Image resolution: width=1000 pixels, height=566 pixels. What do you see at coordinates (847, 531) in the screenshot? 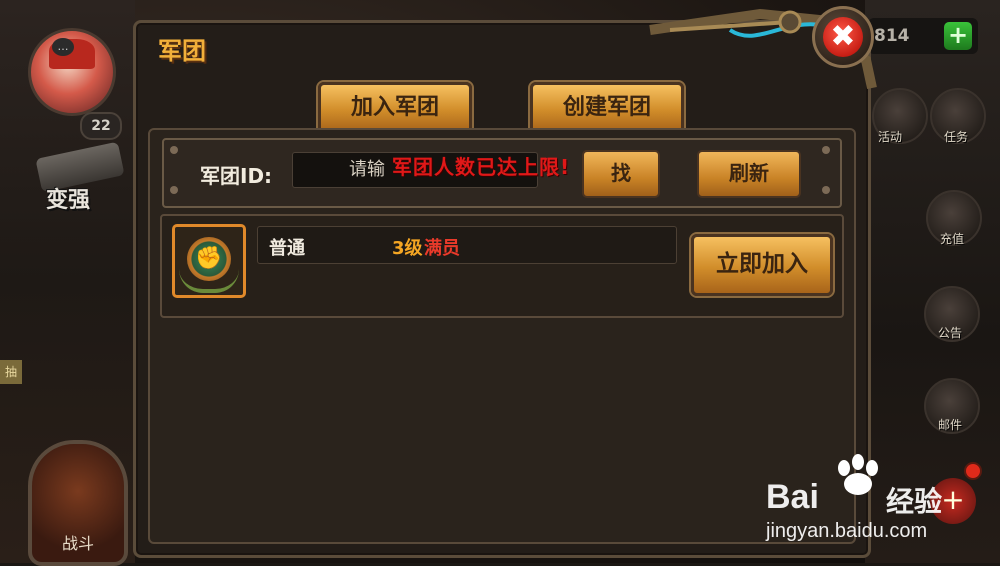
I see `watermark-url: jingyan.baidu.com` at bounding box center [847, 531].